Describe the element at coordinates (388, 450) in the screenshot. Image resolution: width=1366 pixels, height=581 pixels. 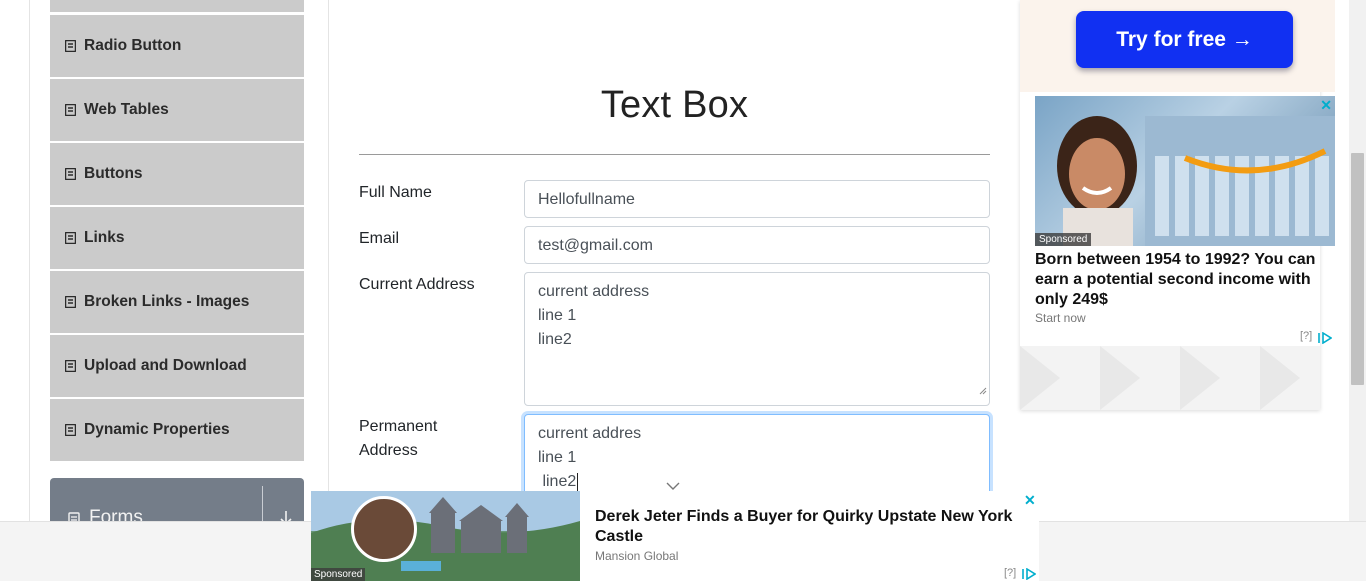
I see `label-line: Address` at that location.